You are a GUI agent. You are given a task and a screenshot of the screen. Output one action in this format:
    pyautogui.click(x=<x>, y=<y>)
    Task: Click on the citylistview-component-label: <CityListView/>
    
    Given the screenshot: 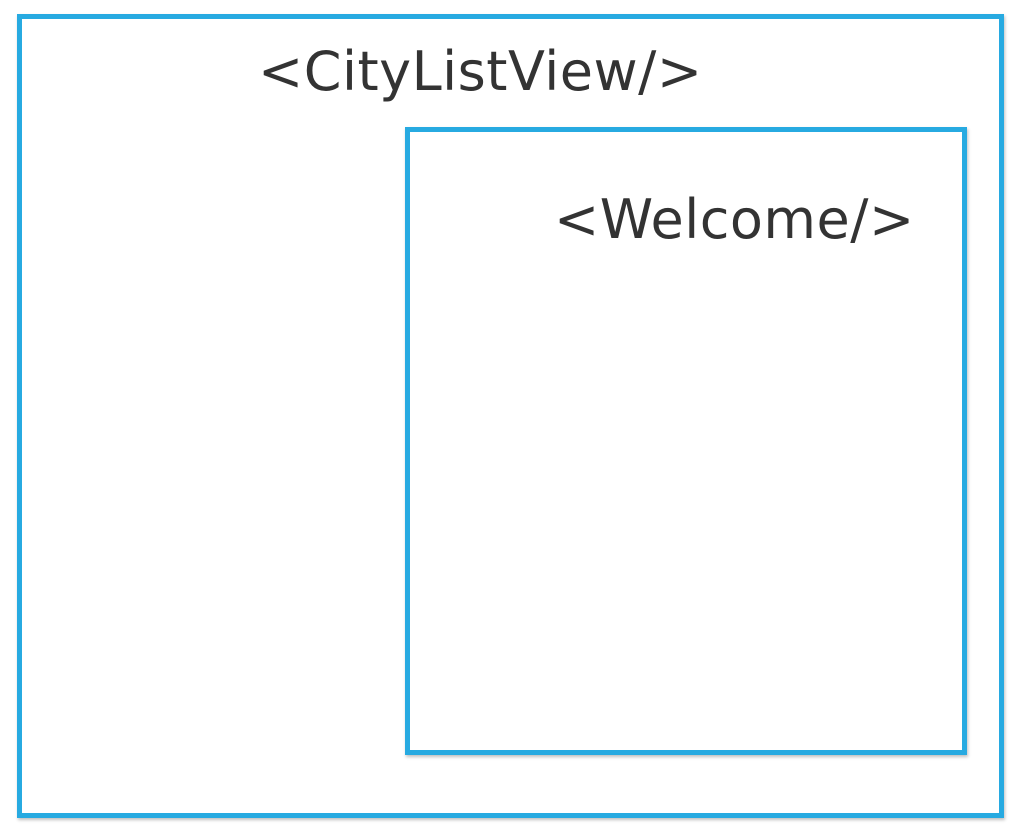 What is the action you would take?
    pyautogui.click(x=480, y=71)
    